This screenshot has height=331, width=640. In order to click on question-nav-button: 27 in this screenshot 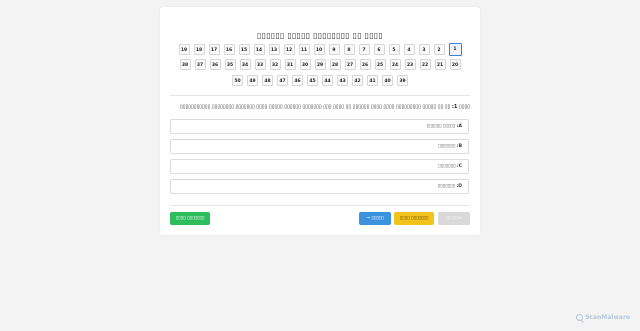, I will do `click(350, 64)`.